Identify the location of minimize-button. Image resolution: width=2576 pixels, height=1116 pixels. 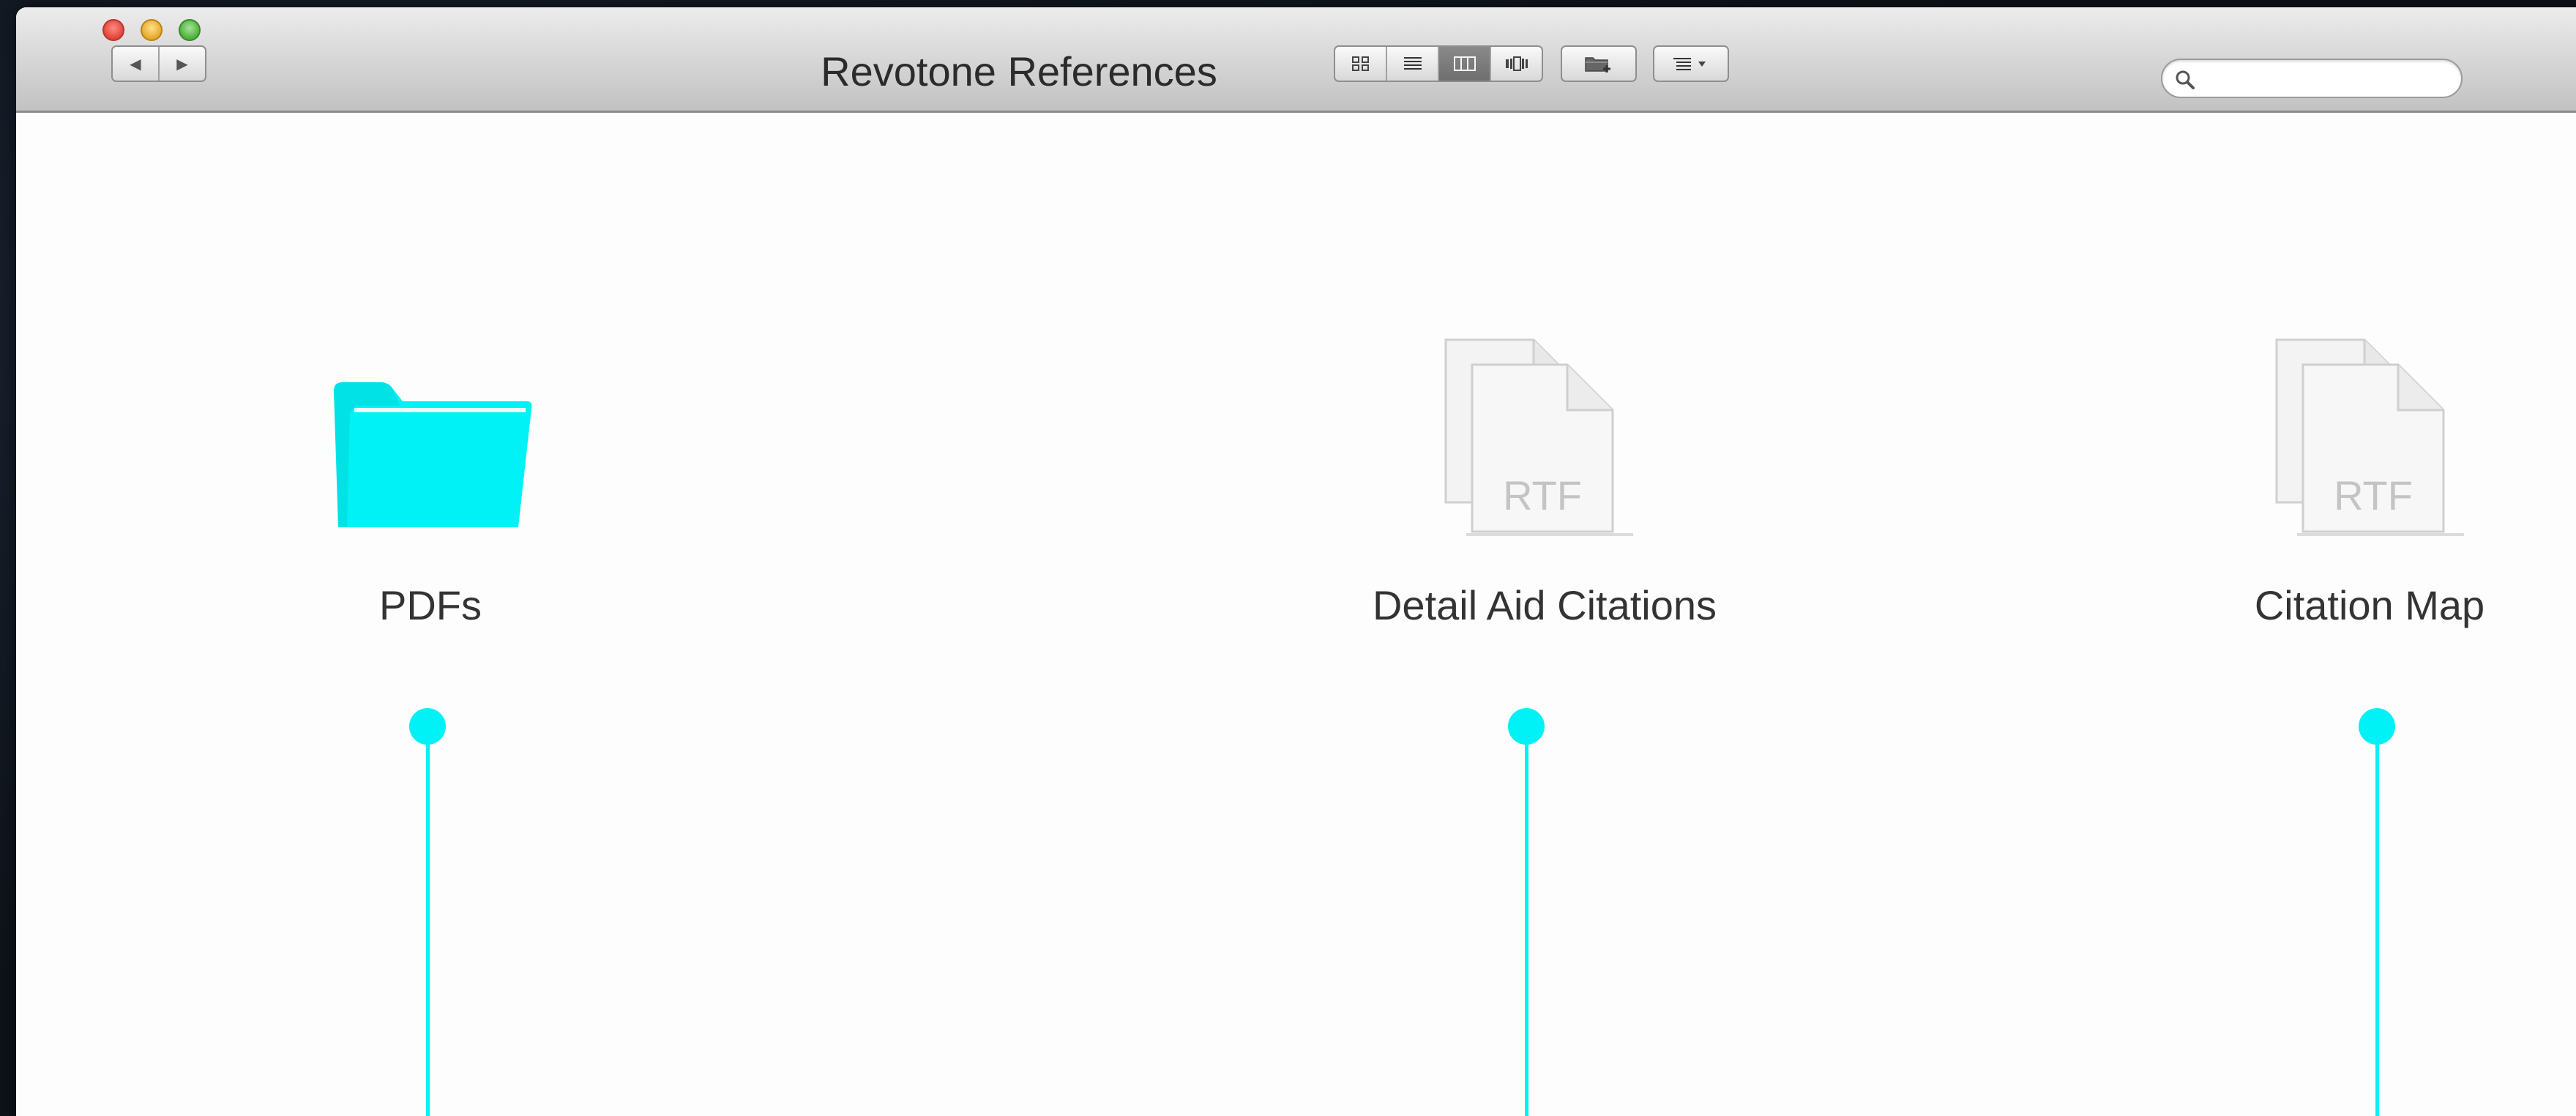
(152, 30).